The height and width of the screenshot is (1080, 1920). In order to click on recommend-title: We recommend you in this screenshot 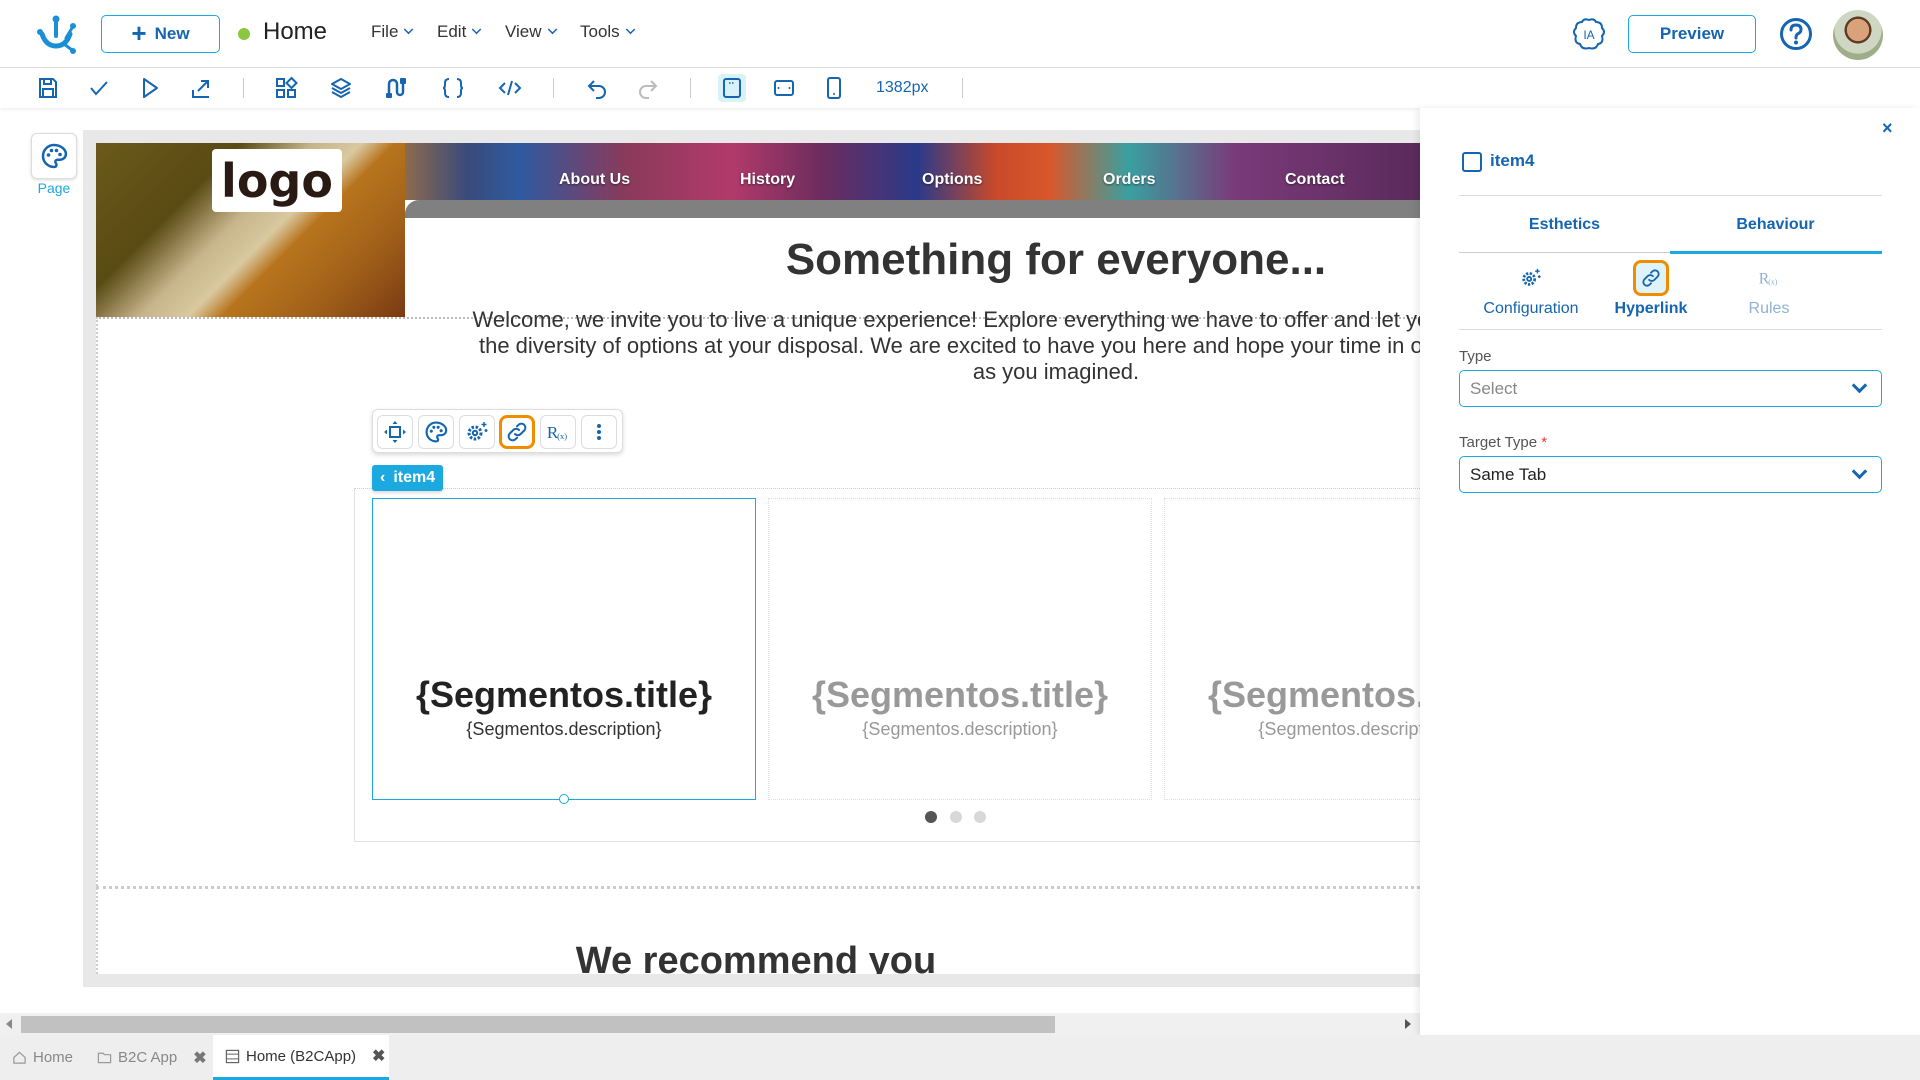, I will do `click(758, 957)`.